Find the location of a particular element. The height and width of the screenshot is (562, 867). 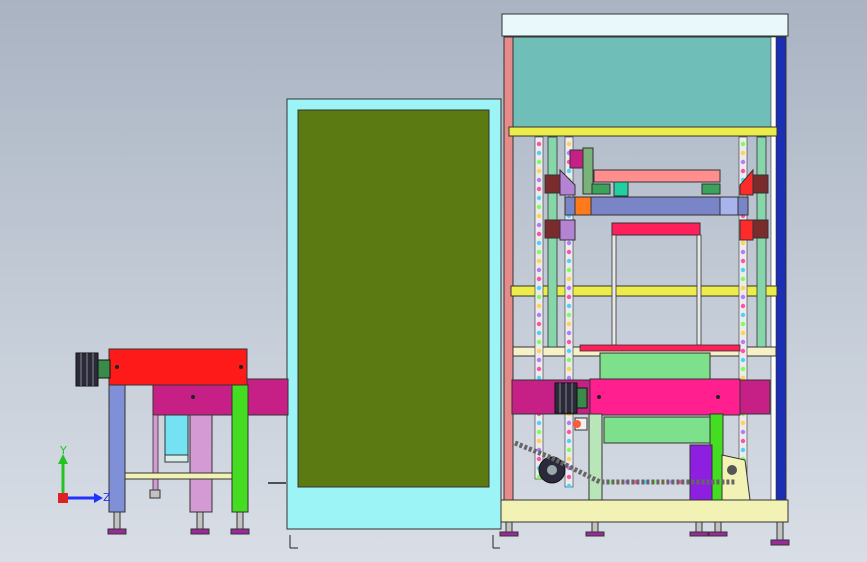

lift-platform-strip is located at coordinates (660, 348).